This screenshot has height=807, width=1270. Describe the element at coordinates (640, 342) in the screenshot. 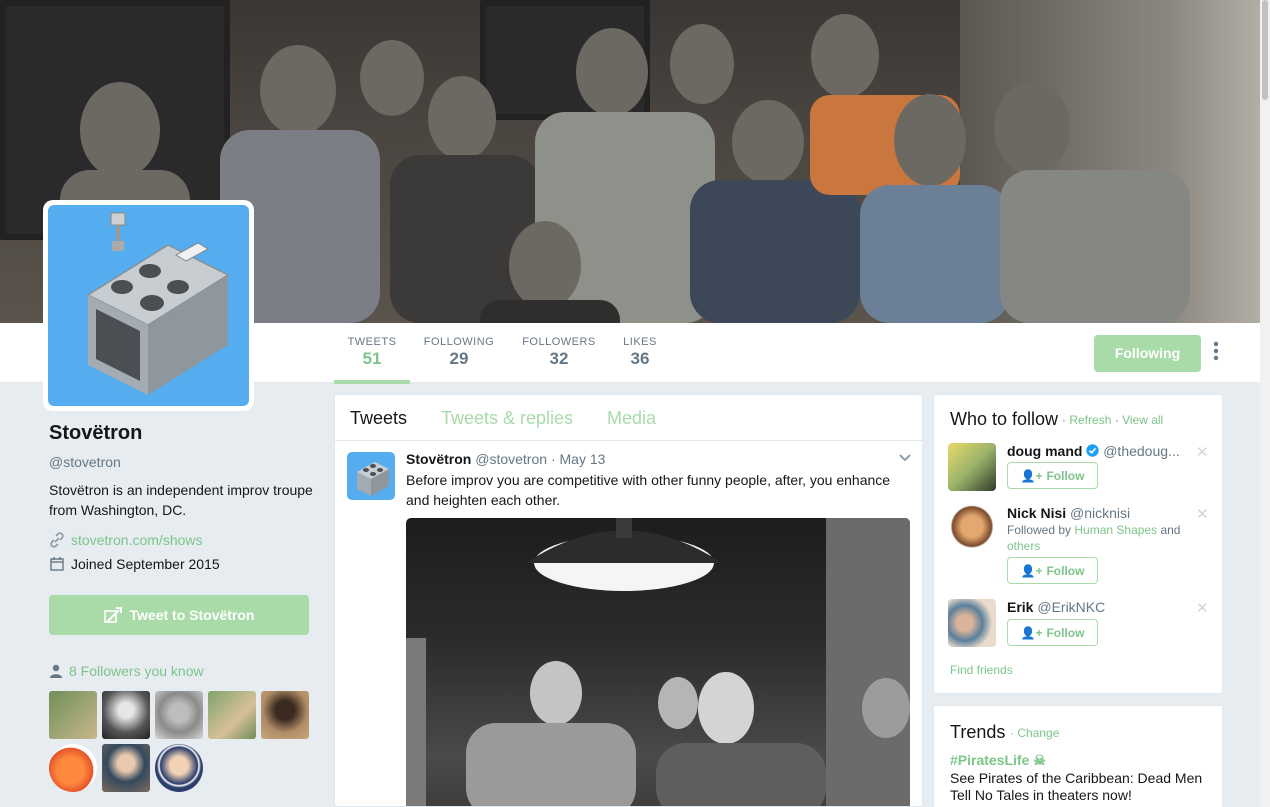

I see `nav-likes-label: LIKES` at that location.